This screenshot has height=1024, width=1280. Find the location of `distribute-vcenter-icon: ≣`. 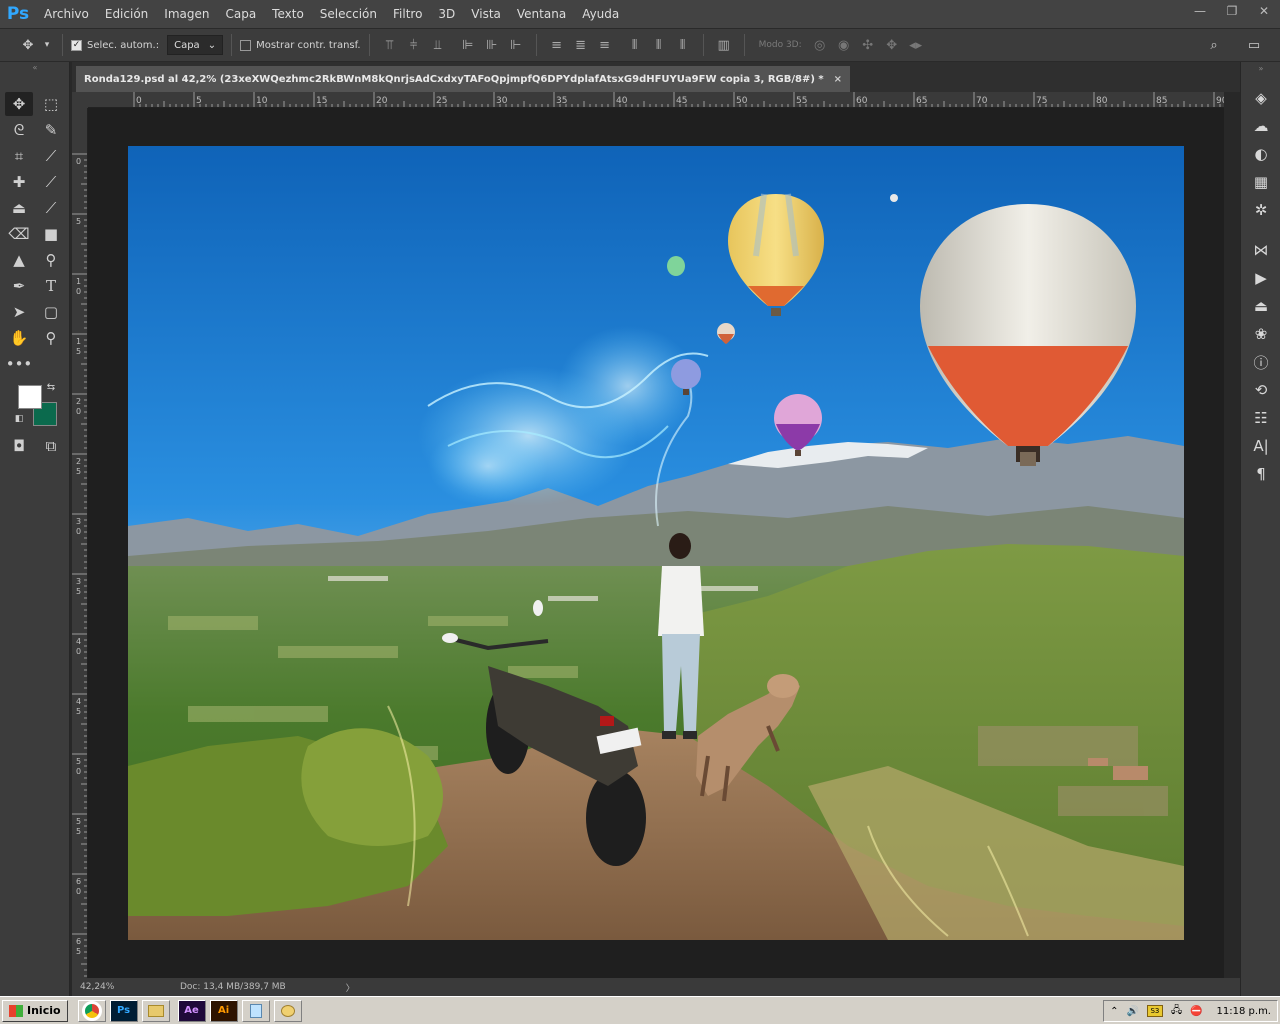

distribute-vcenter-icon: ≣ is located at coordinates (581, 45).